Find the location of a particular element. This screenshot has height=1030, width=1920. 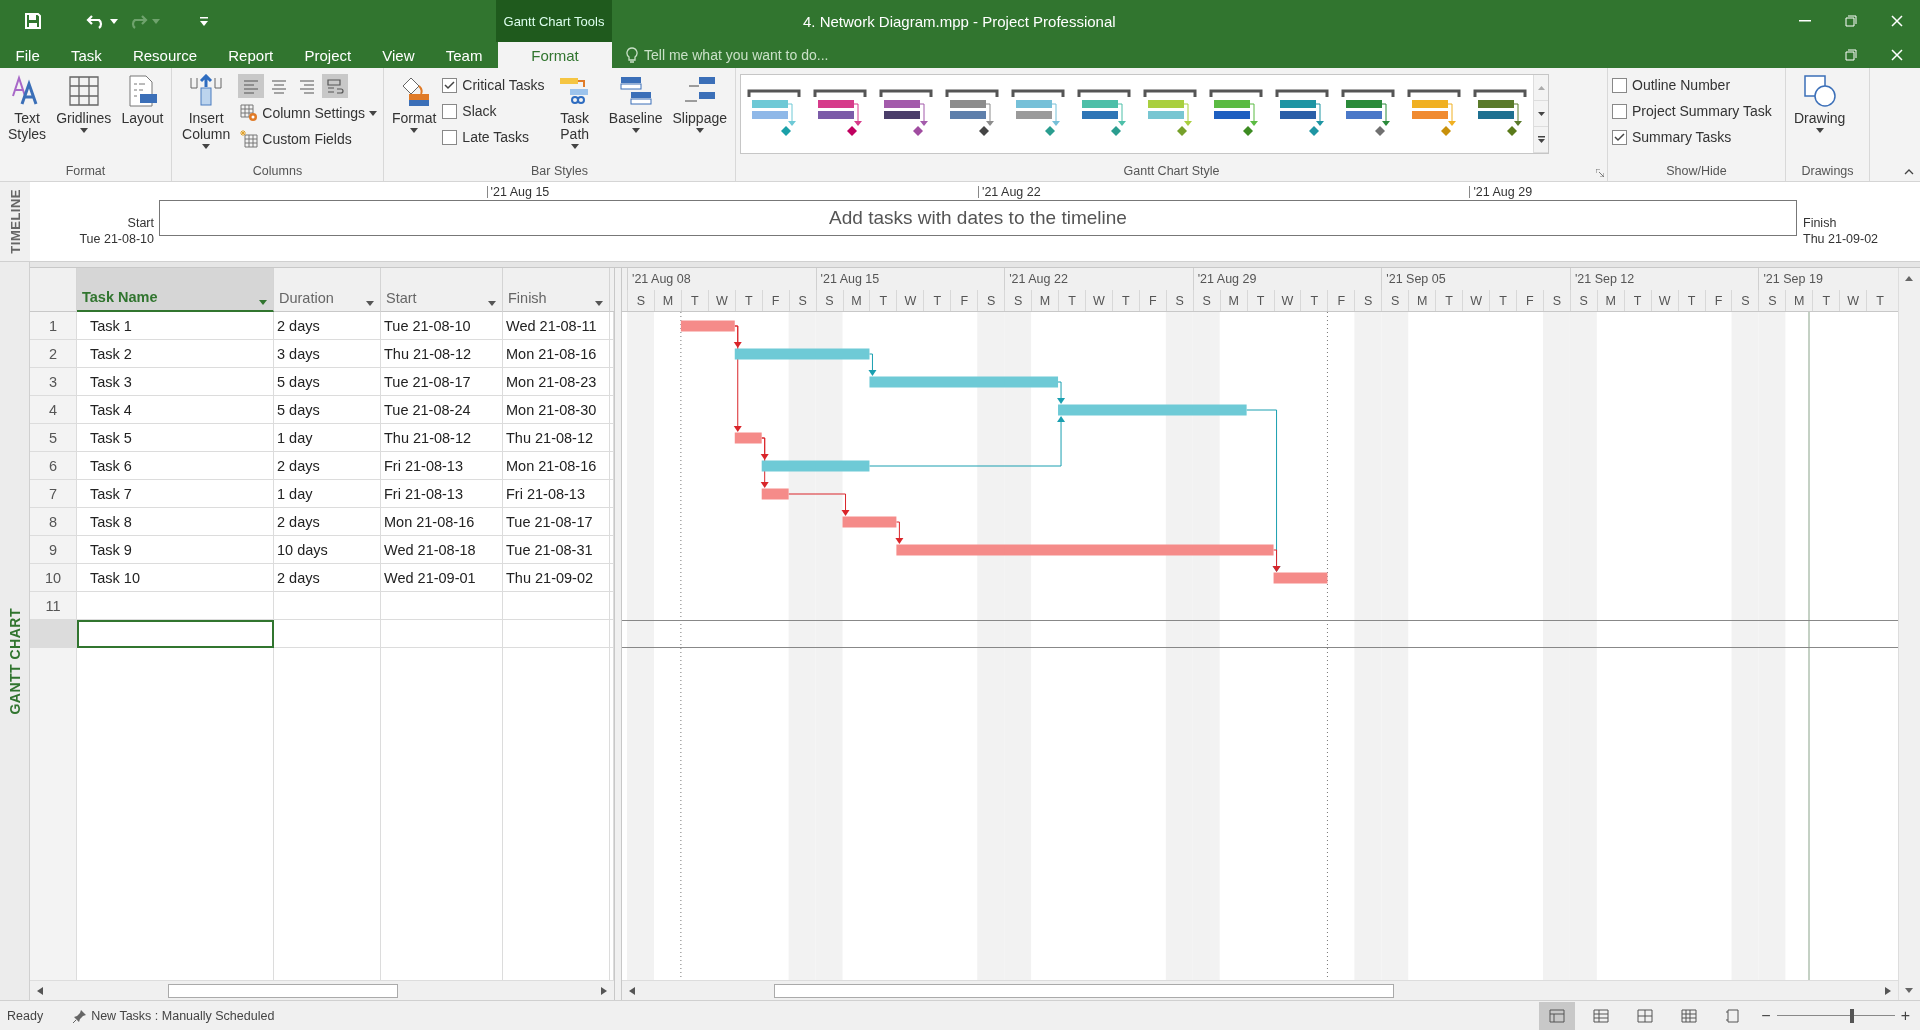

collapse-ribbon-icon is located at coordinates (1909, 172).